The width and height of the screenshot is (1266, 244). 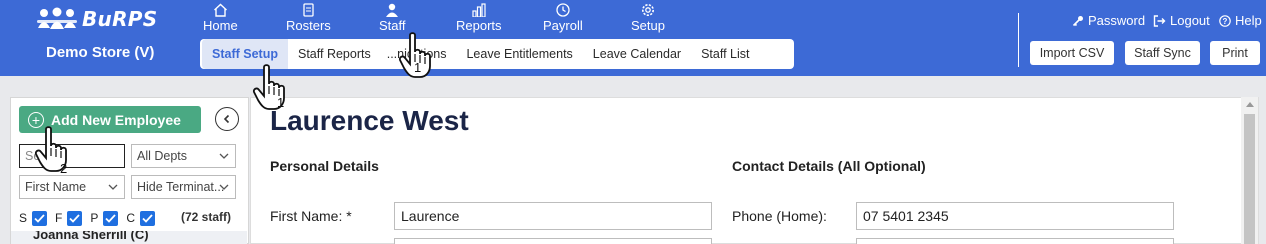 What do you see at coordinates (100, 52) in the screenshot?
I see `store-name: Demo Store (V)` at bounding box center [100, 52].